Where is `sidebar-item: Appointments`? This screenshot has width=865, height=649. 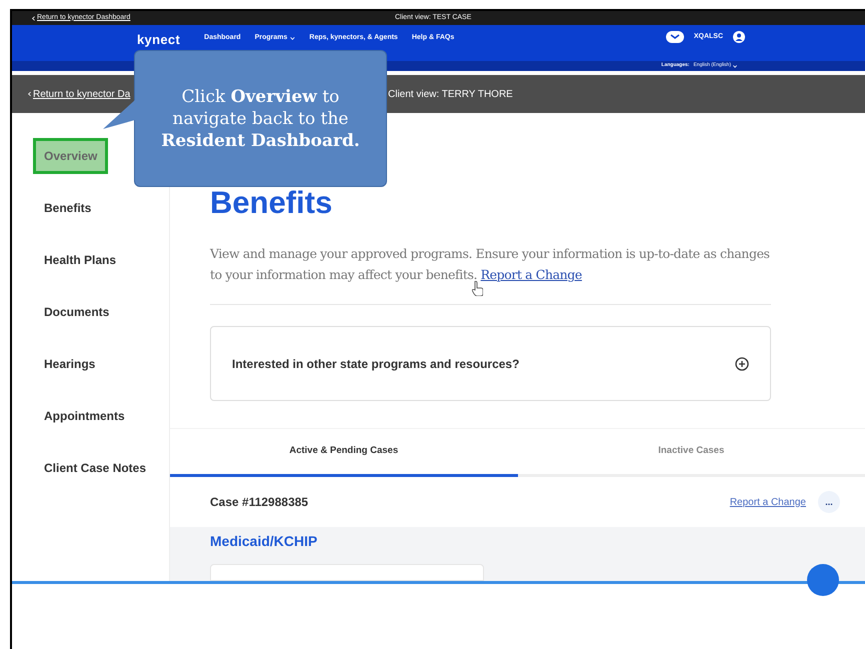 sidebar-item: Appointments is located at coordinates (79, 411).